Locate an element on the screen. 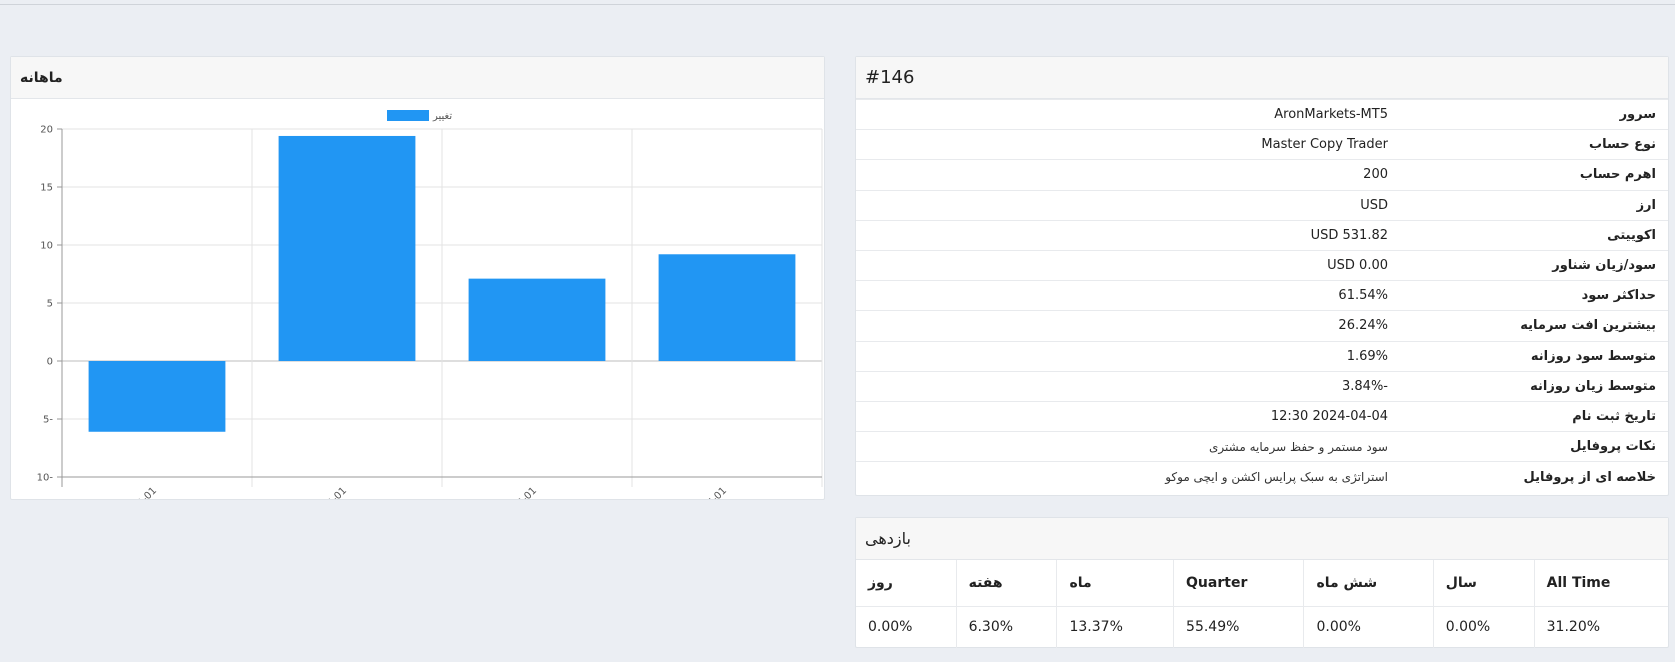  returns-column-header: ماه is located at coordinates (1115, 583).